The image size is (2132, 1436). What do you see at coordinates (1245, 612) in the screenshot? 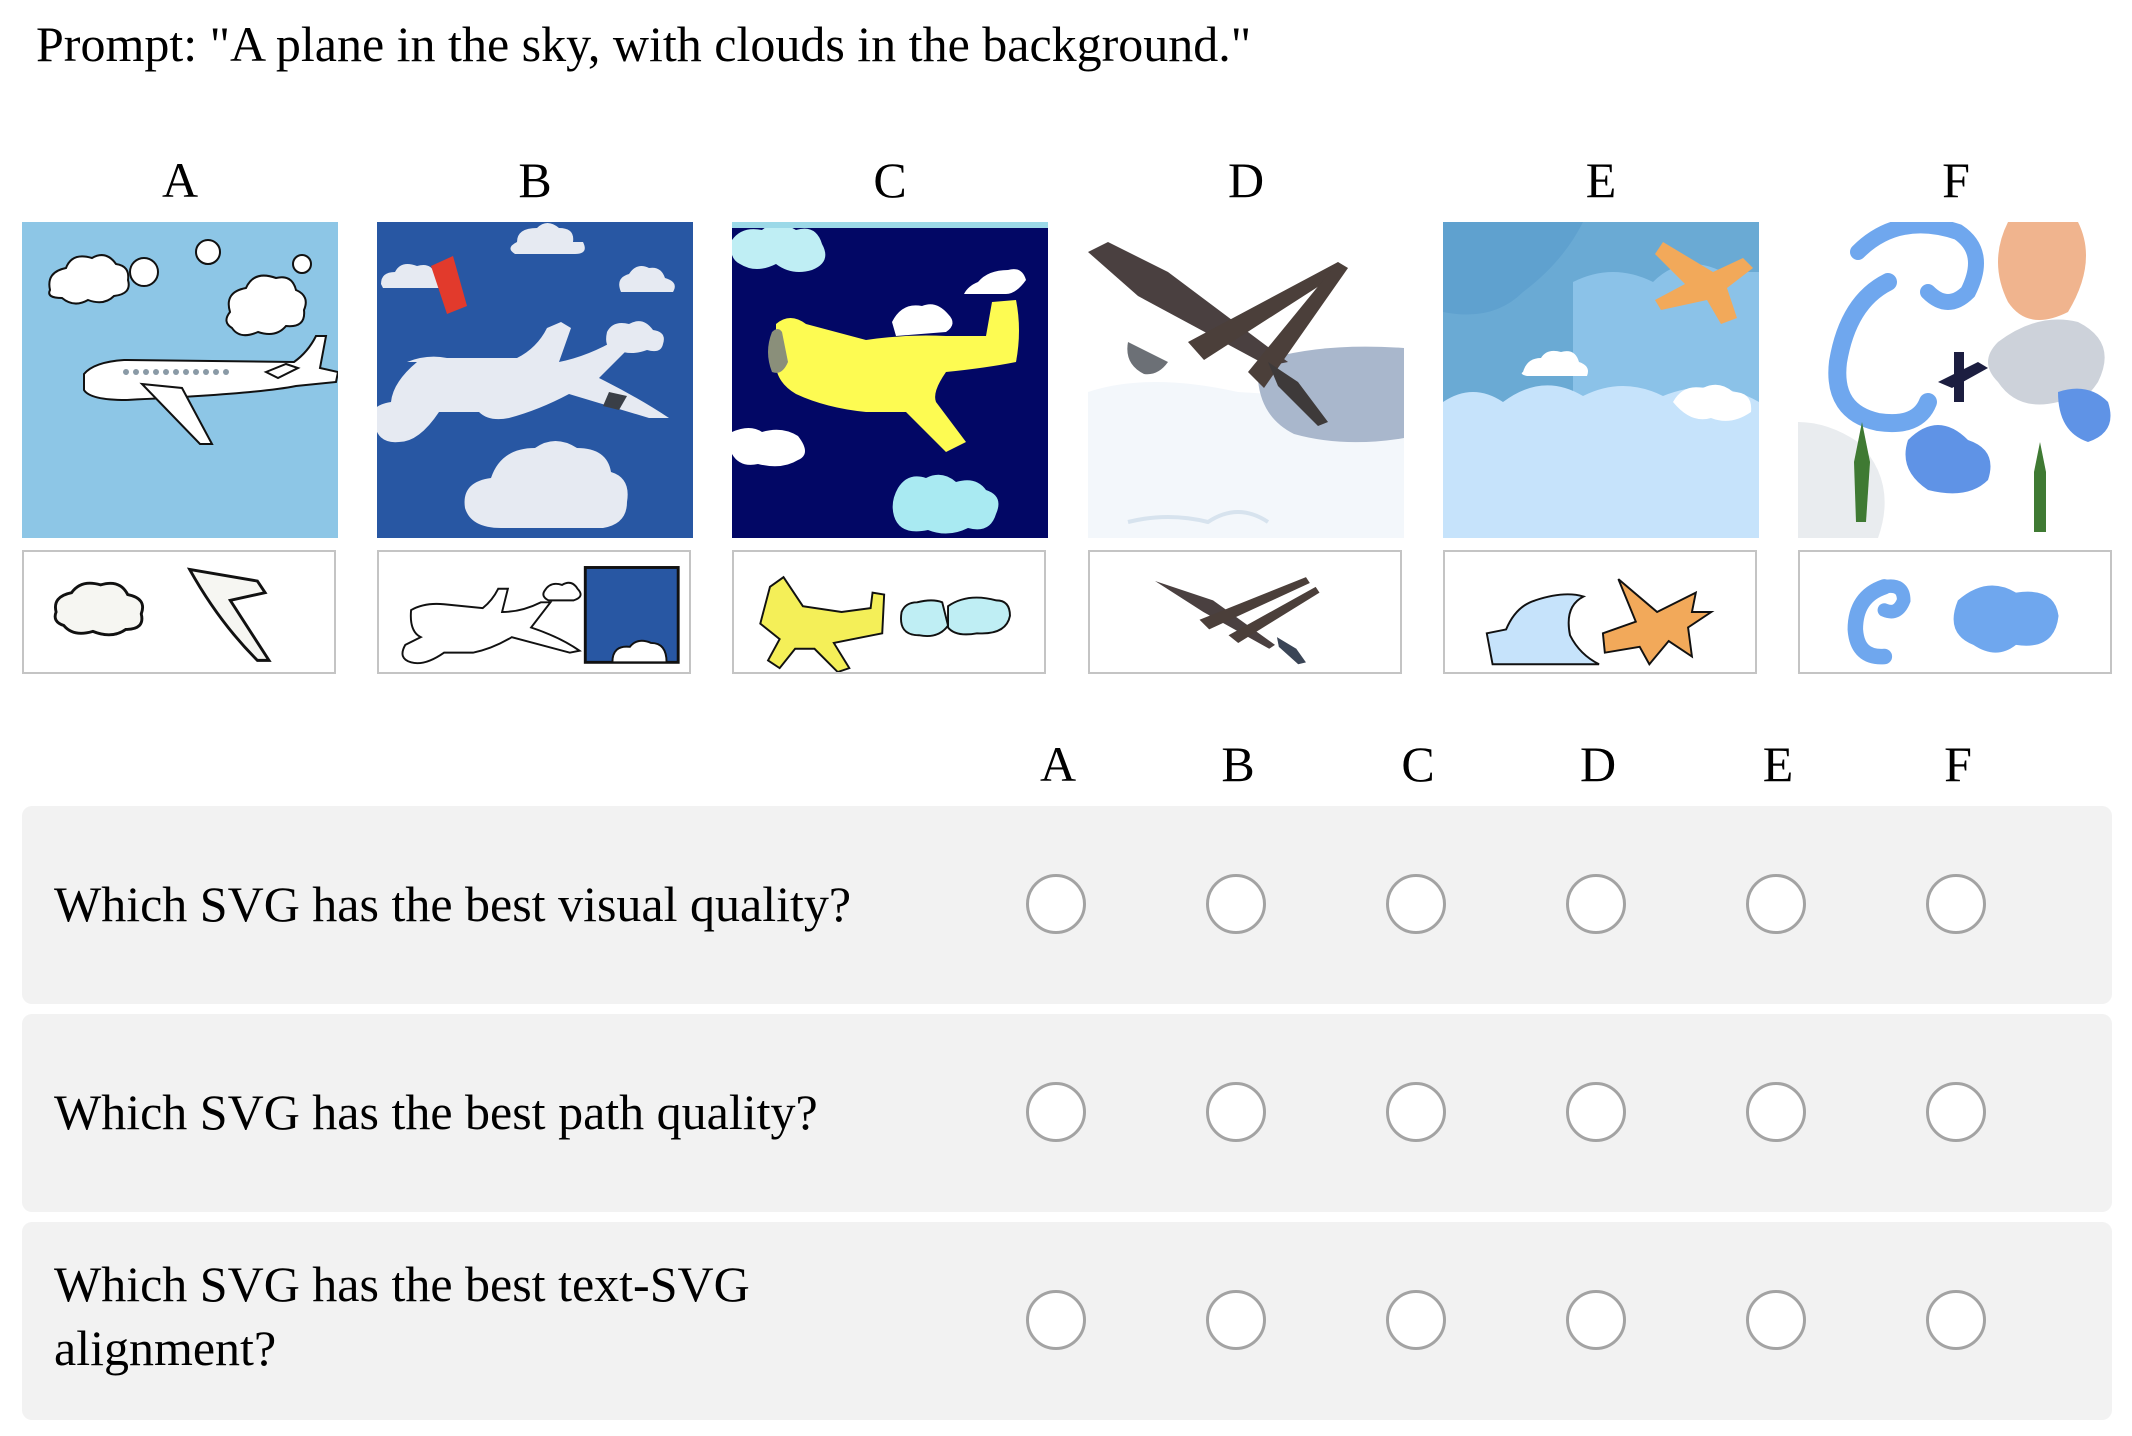
I see `svg-parts-d` at bounding box center [1245, 612].